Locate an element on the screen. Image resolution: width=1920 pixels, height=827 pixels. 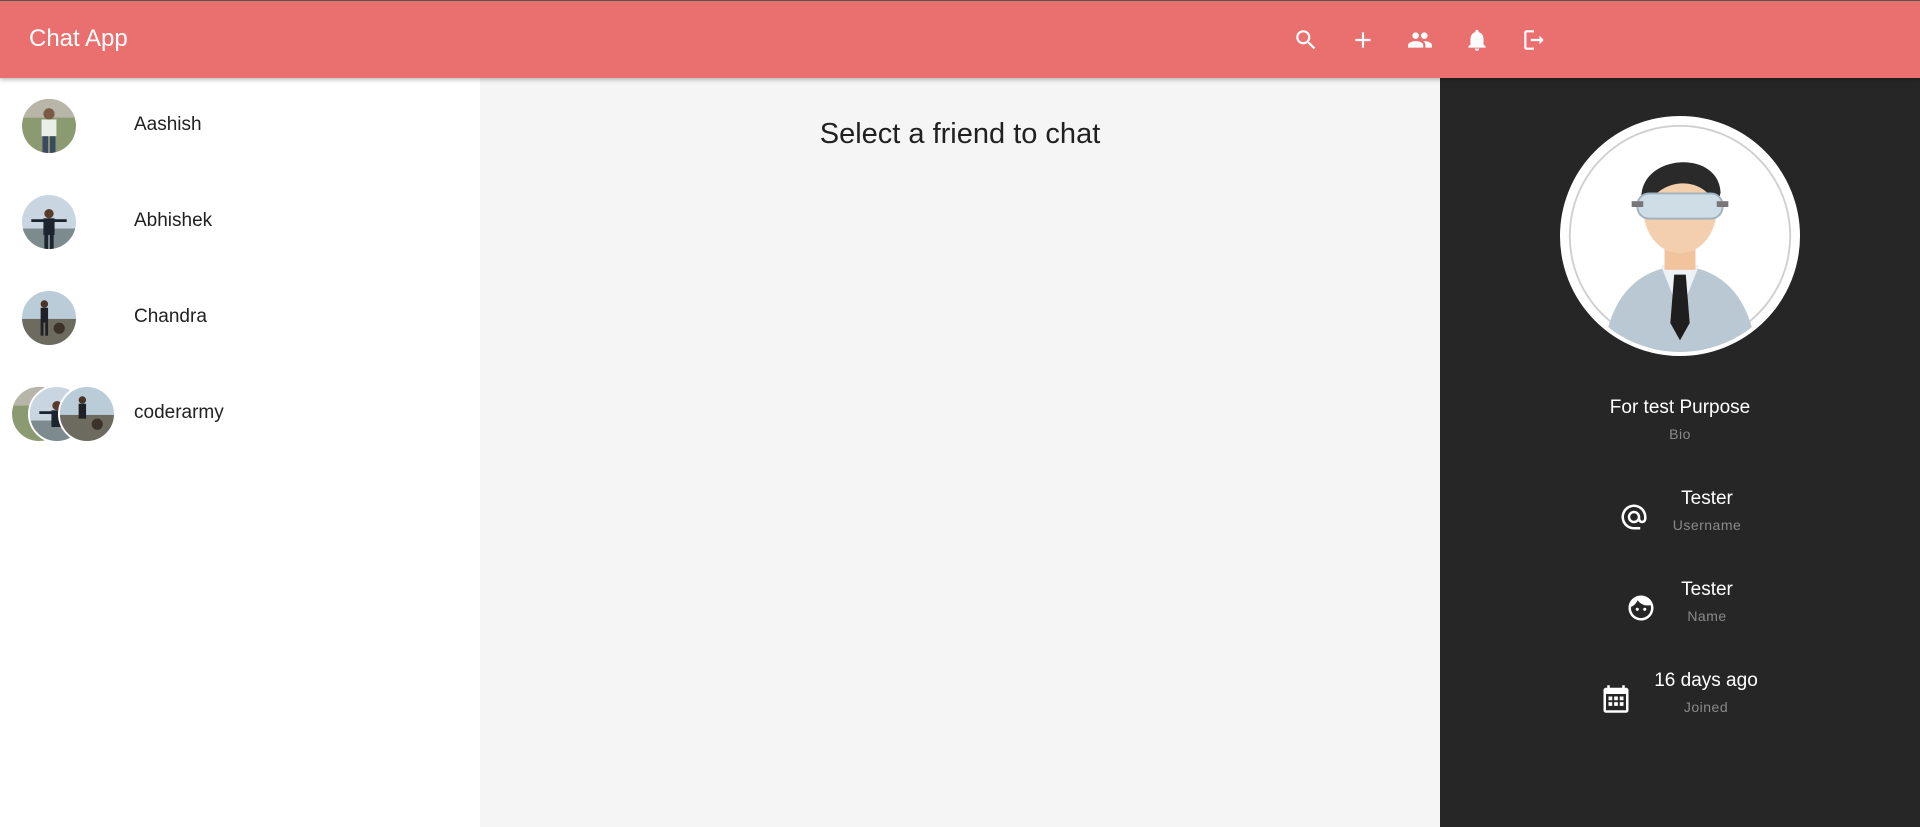
logout-button is located at coordinates (1534, 40).